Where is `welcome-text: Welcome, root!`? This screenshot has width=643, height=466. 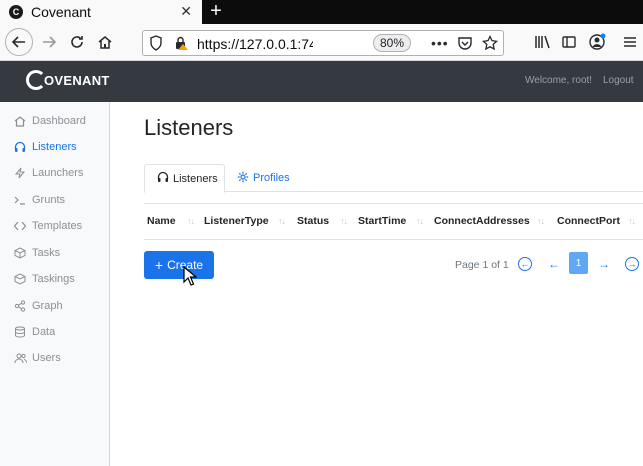
welcome-text: Welcome, root! is located at coordinates (559, 80).